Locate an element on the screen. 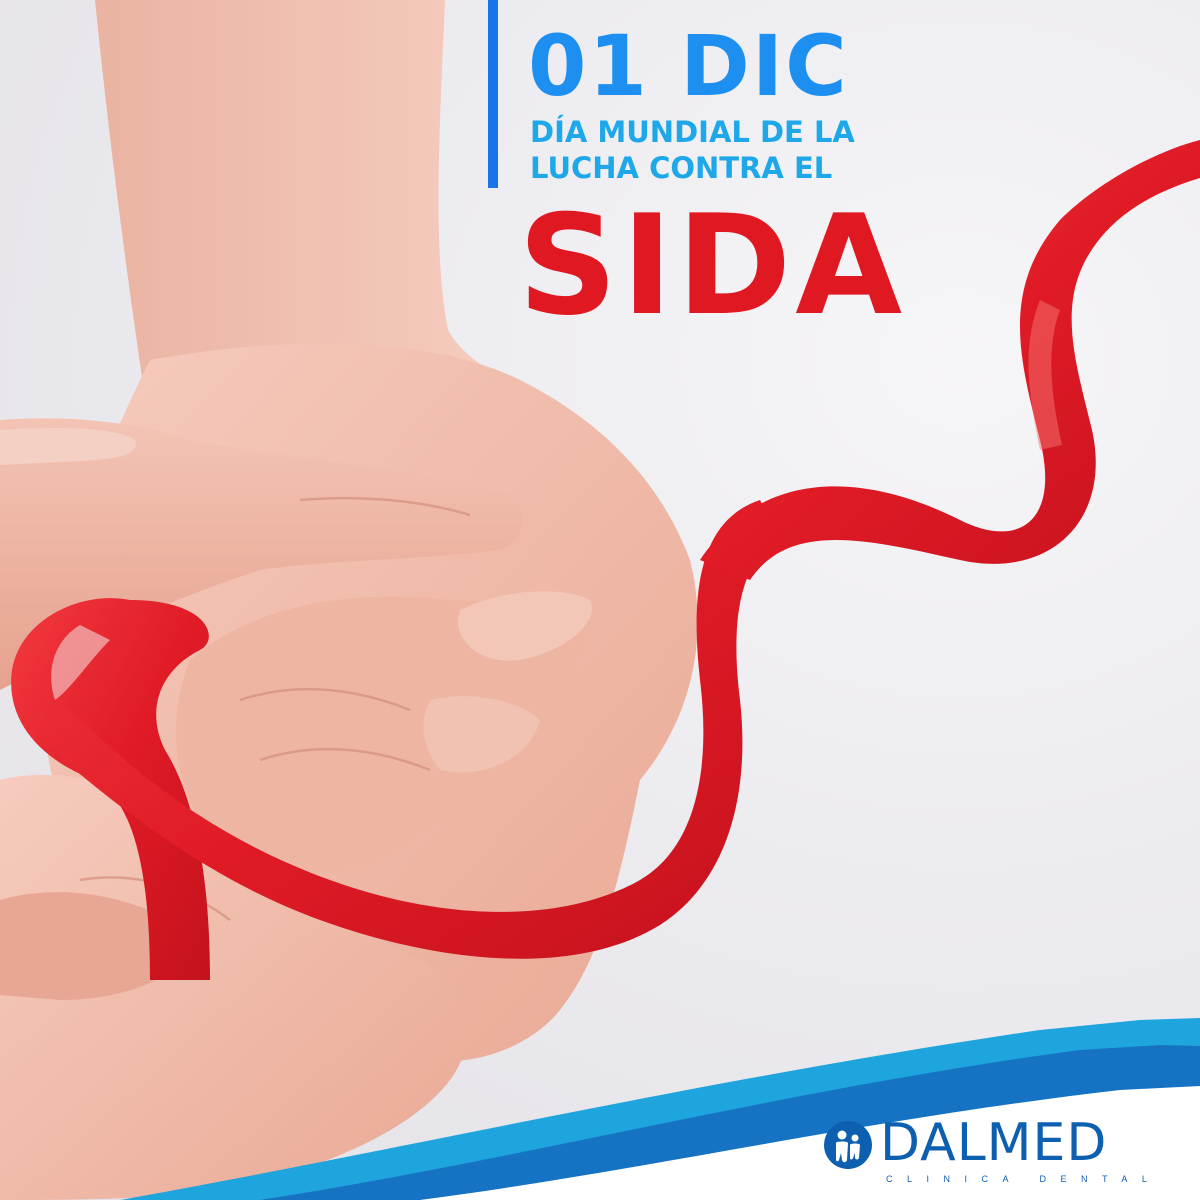 The width and height of the screenshot is (1200, 1200). subtitle-line-2: LUCHA CONTRA EL is located at coordinates (681, 168).